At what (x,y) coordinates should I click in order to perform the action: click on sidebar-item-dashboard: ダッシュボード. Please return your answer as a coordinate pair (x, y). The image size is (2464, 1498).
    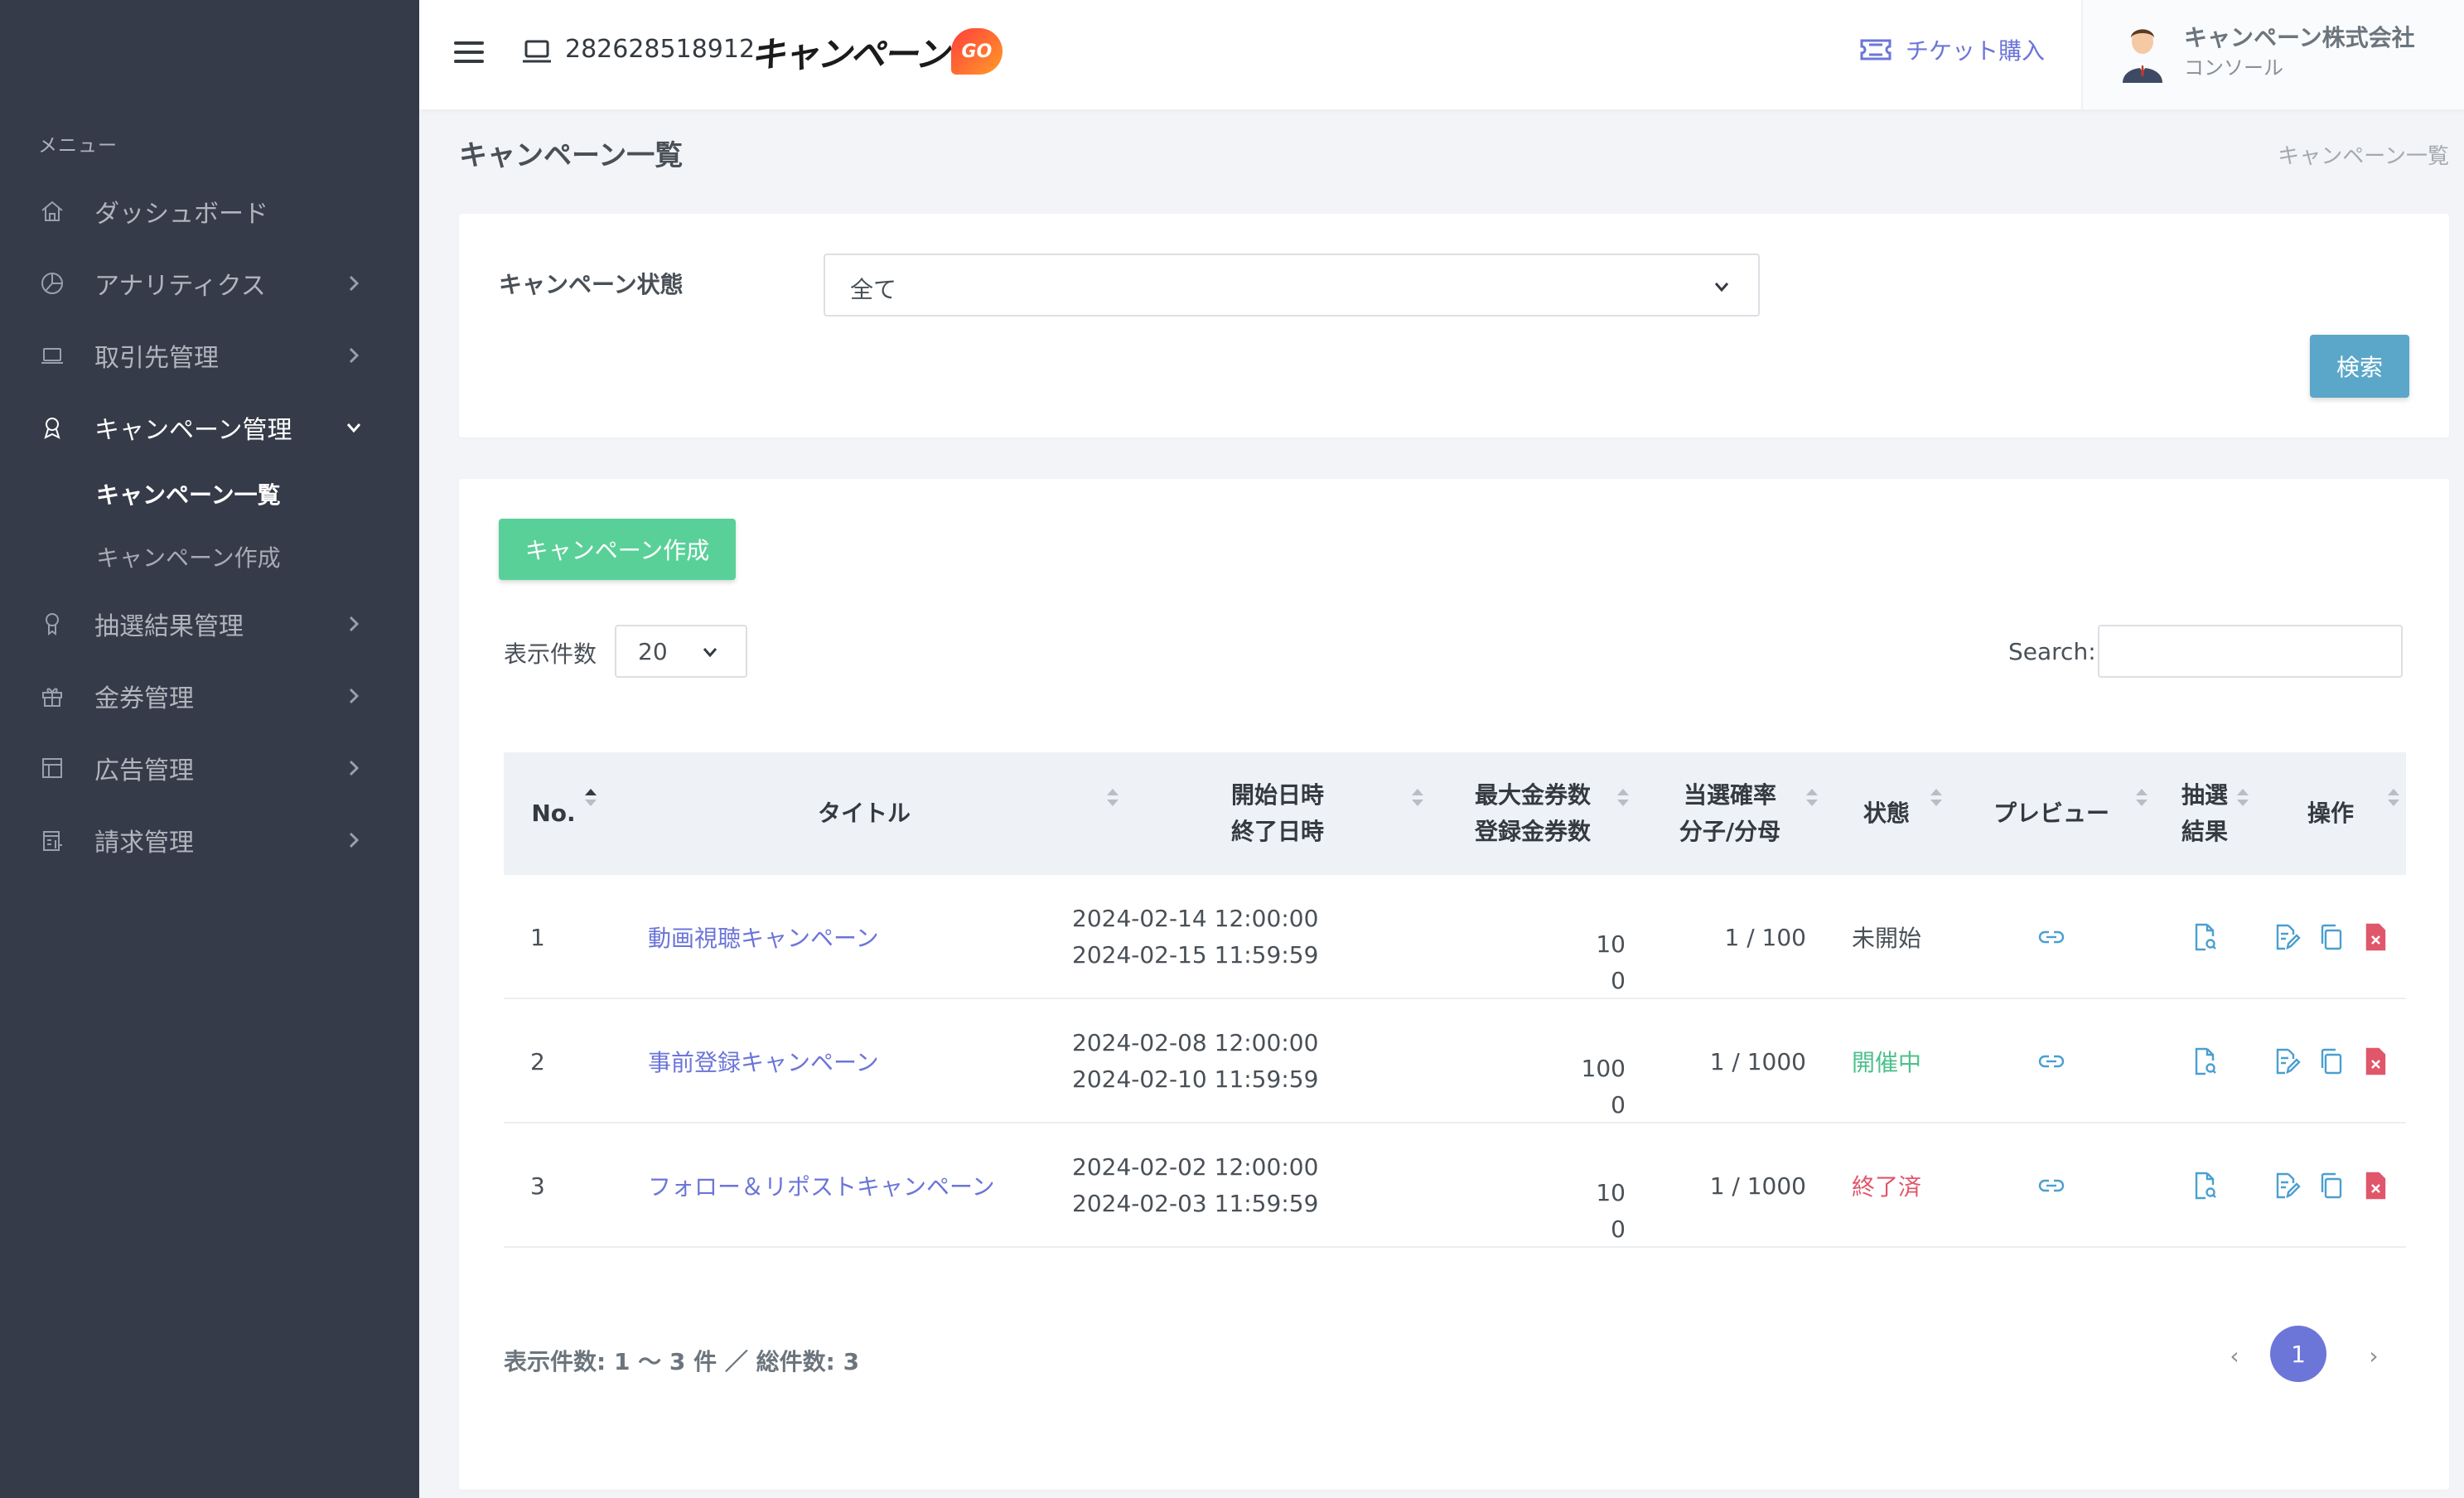
    Looking at the image, I should click on (209, 211).